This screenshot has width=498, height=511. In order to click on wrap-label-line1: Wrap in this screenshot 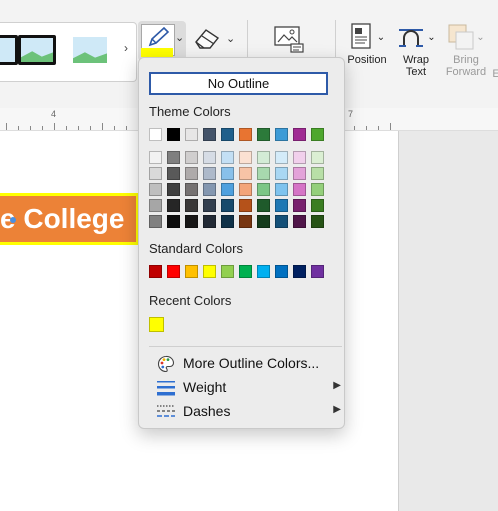, I will do `click(416, 60)`.